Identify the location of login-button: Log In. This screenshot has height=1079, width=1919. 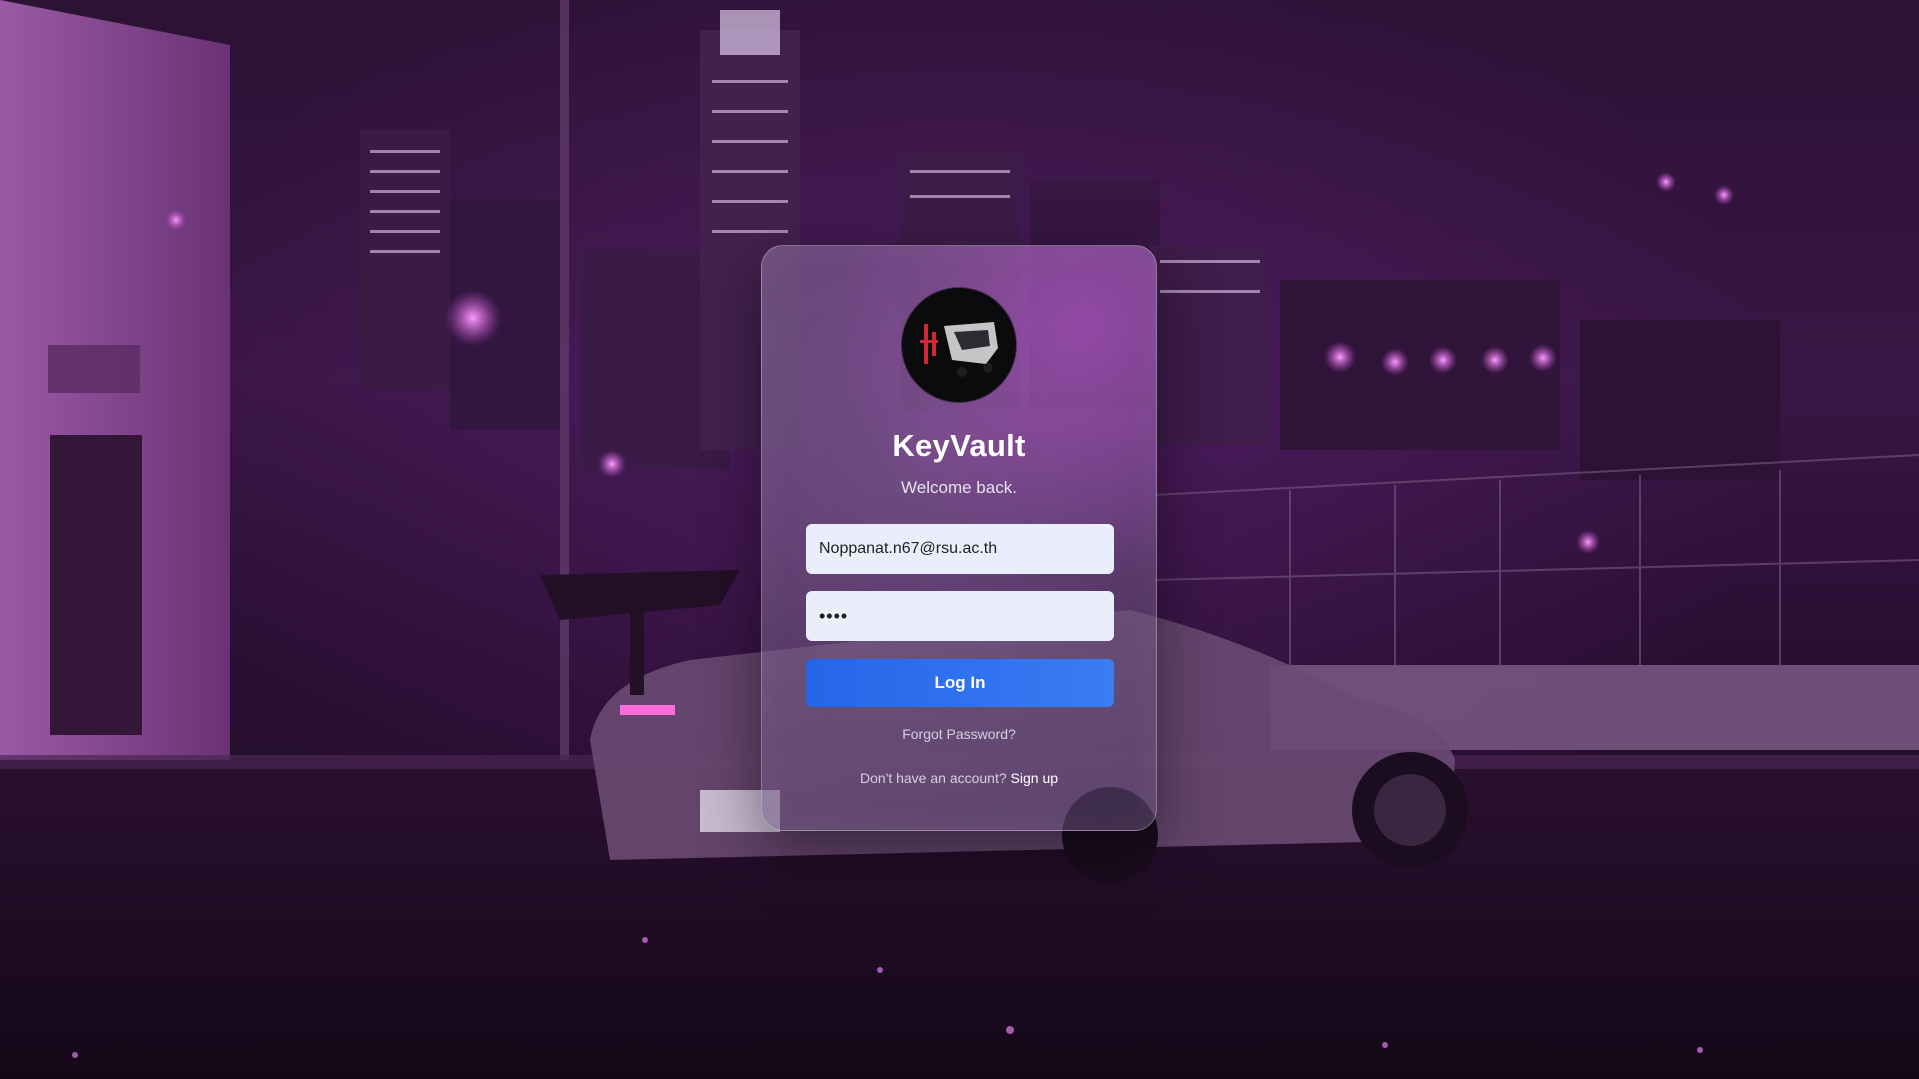
(960, 683).